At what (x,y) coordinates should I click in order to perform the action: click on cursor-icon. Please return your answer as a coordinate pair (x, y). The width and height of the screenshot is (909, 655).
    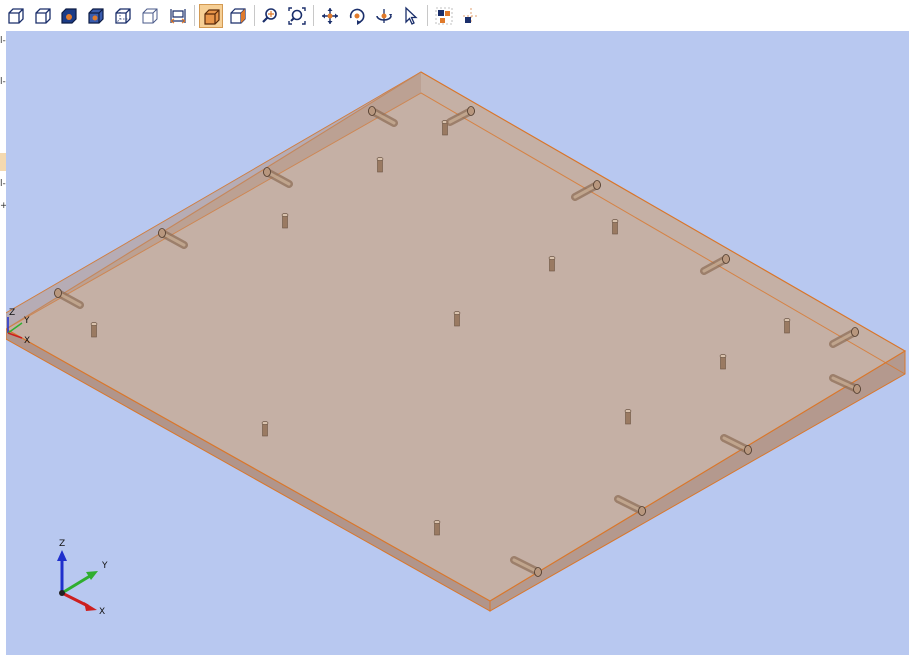
    Looking at the image, I should click on (411, 15).